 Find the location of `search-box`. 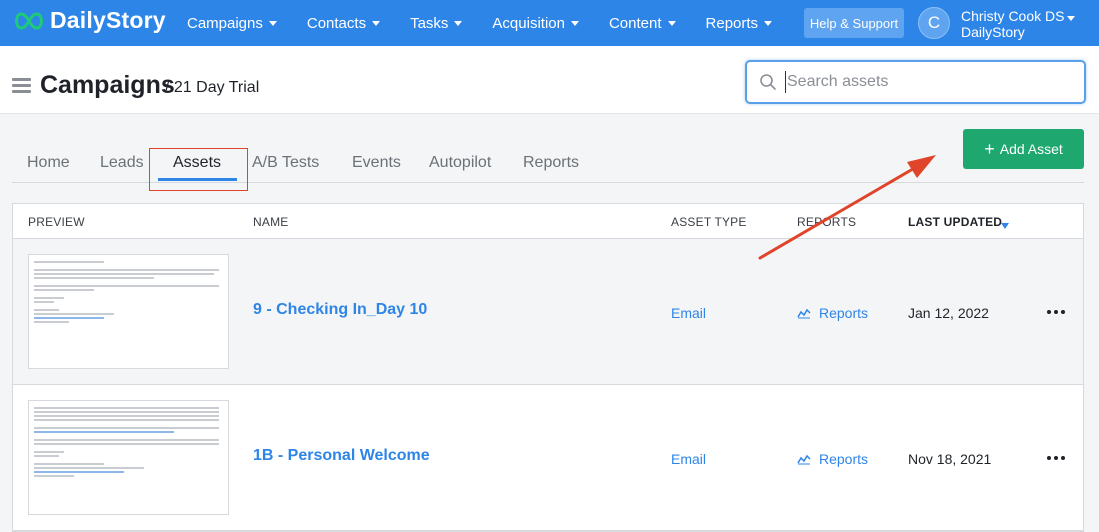

search-box is located at coordinates (915, 82).